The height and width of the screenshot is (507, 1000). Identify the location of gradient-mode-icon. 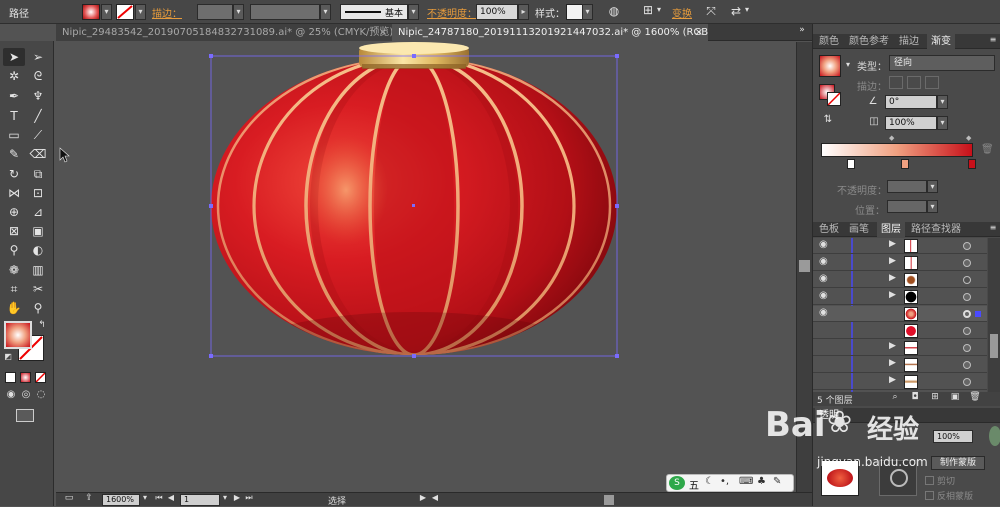
(25, 377).